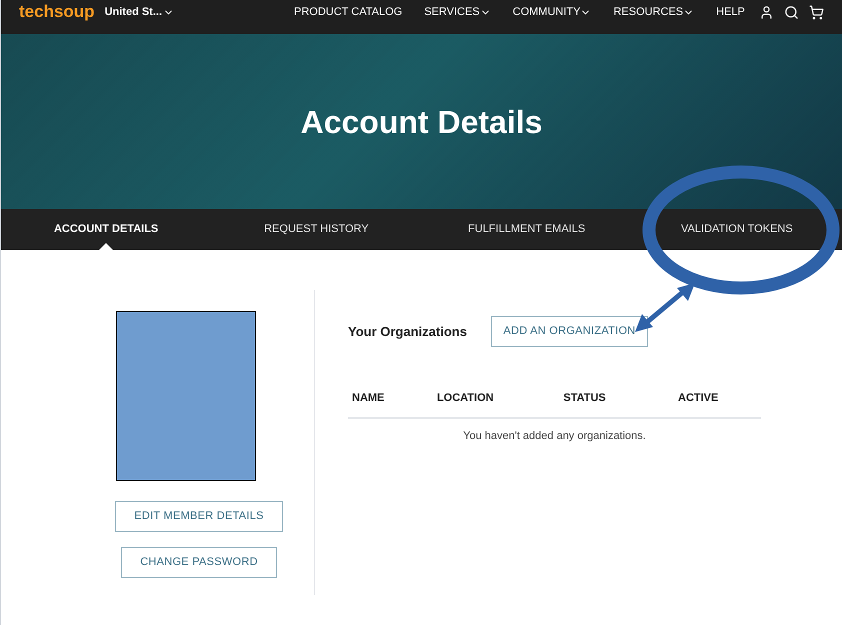 The image size is (842, 625). What do you see at coordinates (554, 436) in the screenshot?
I see `empty-message: You haven't added any organizations.` at bounding box center [554, 436].